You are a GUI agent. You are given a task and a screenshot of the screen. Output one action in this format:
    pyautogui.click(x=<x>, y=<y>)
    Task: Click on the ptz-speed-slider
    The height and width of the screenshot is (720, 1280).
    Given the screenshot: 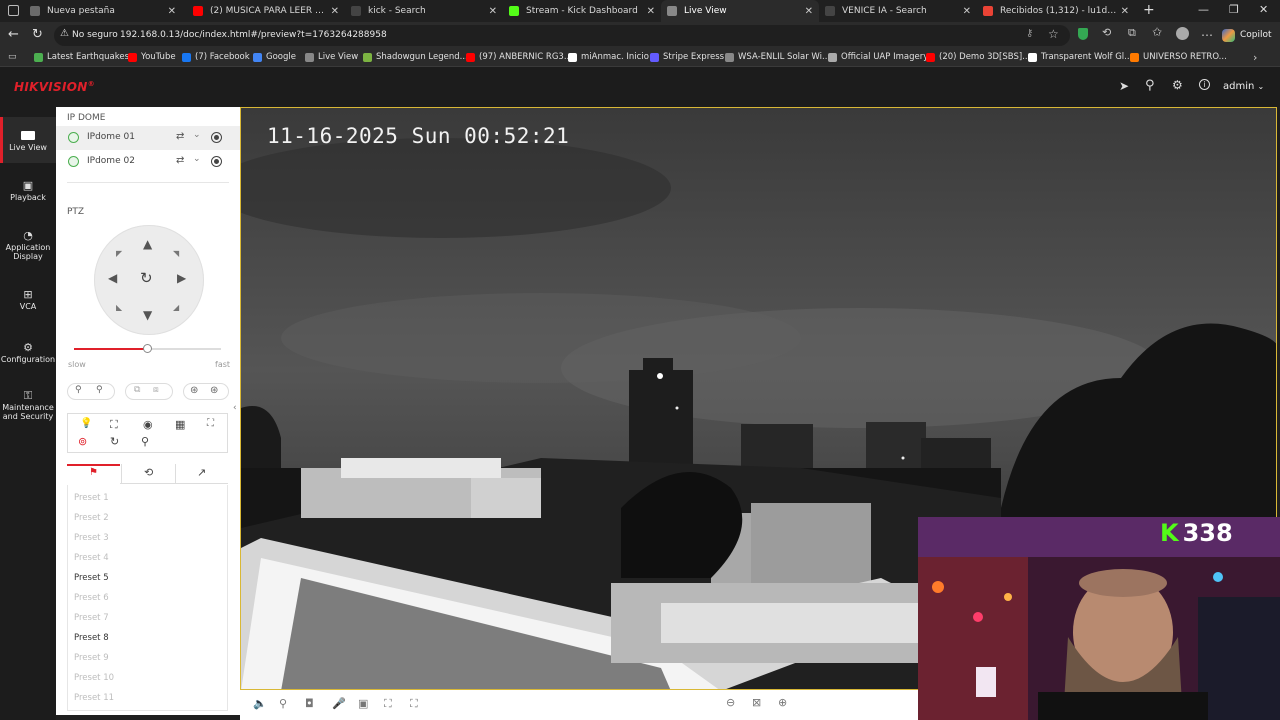 What is the action you would take?
    pyautogui.click(x=147, y=349)
    